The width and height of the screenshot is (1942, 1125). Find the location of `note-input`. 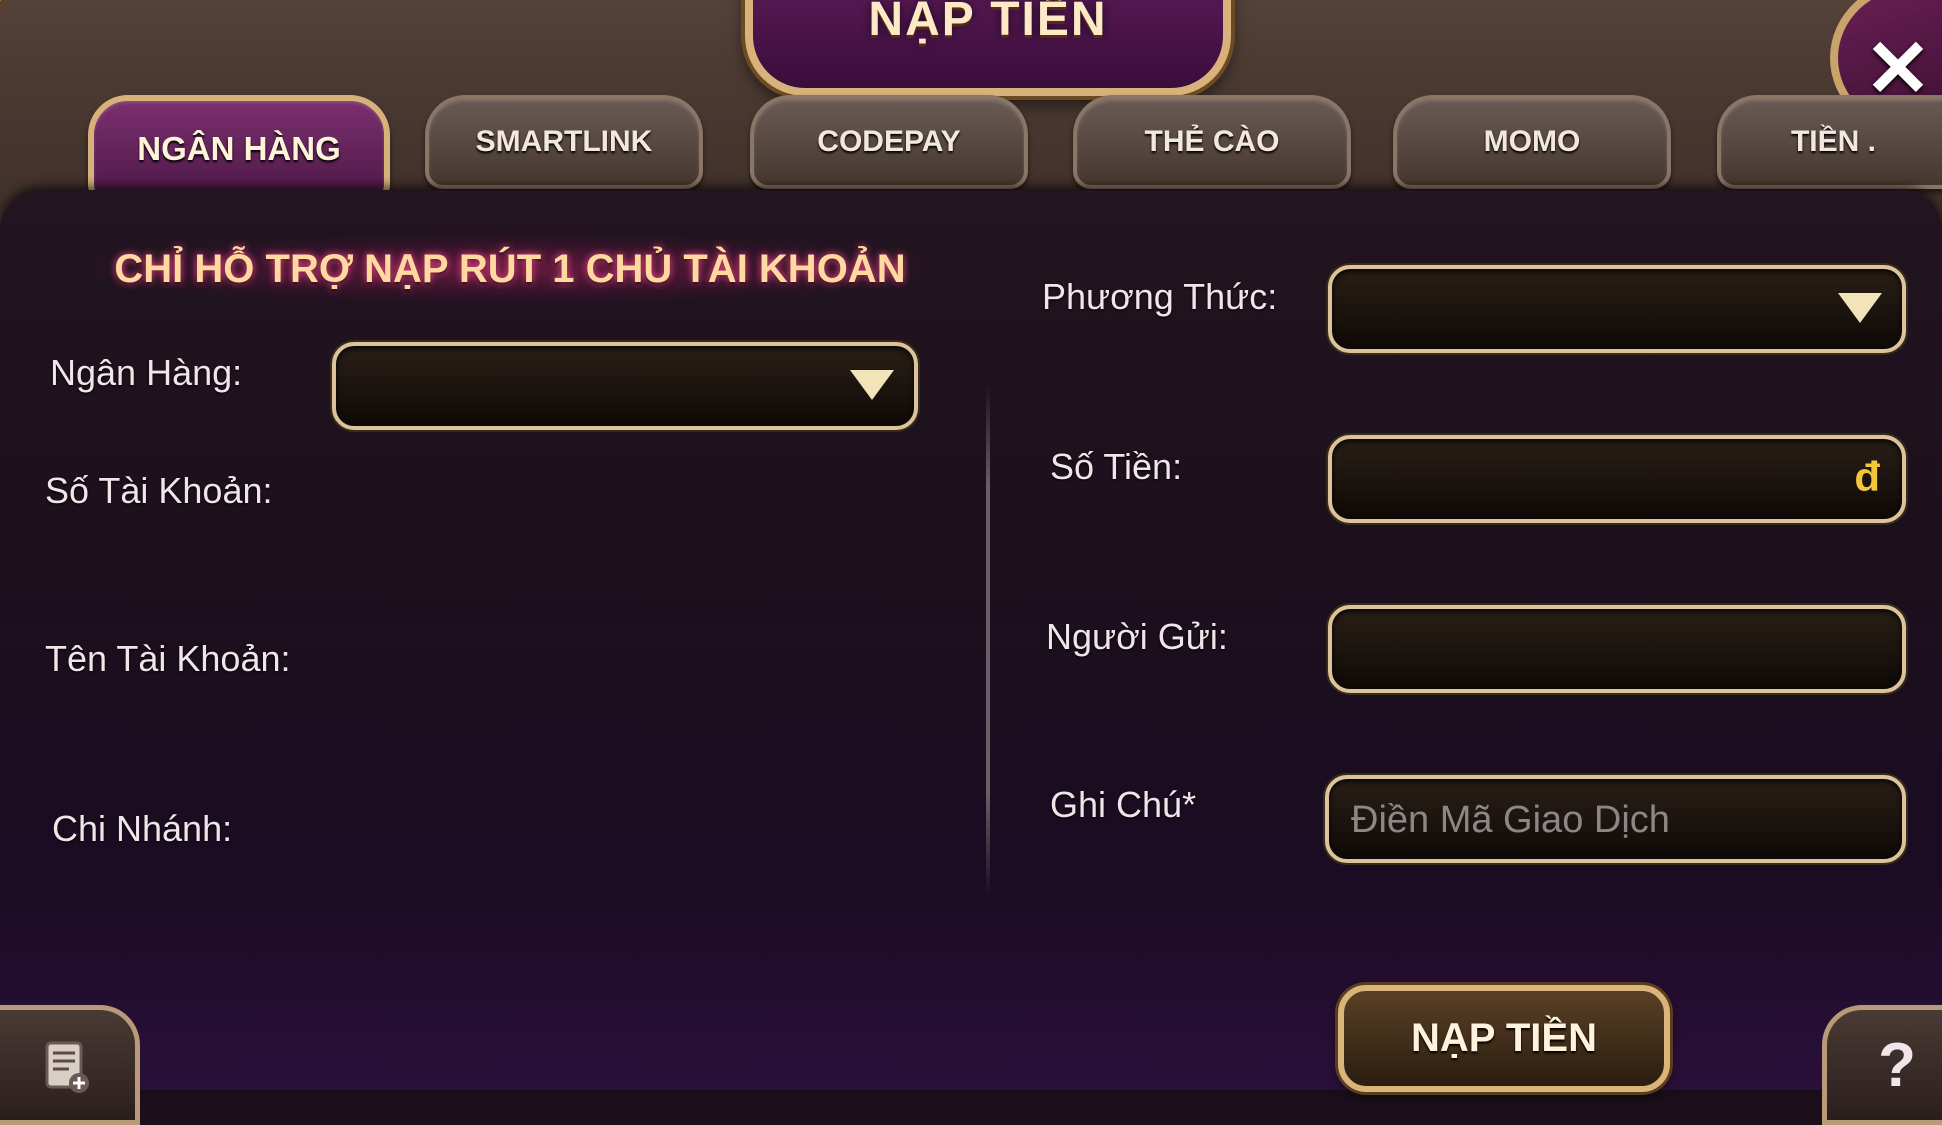

note-input is located at coordinates (1611, 820).